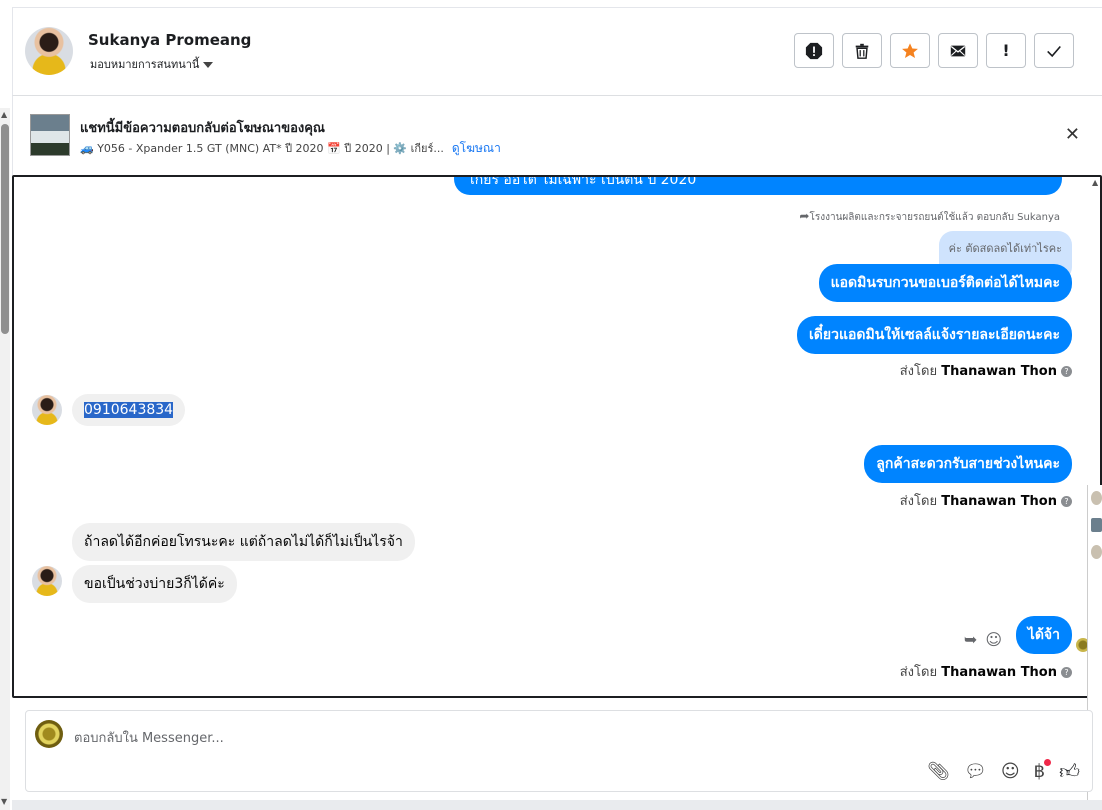 This screenshot has width=1102, height=810. I want to click on scroll-down-arrow-icon: ▼, so click(4, 801).